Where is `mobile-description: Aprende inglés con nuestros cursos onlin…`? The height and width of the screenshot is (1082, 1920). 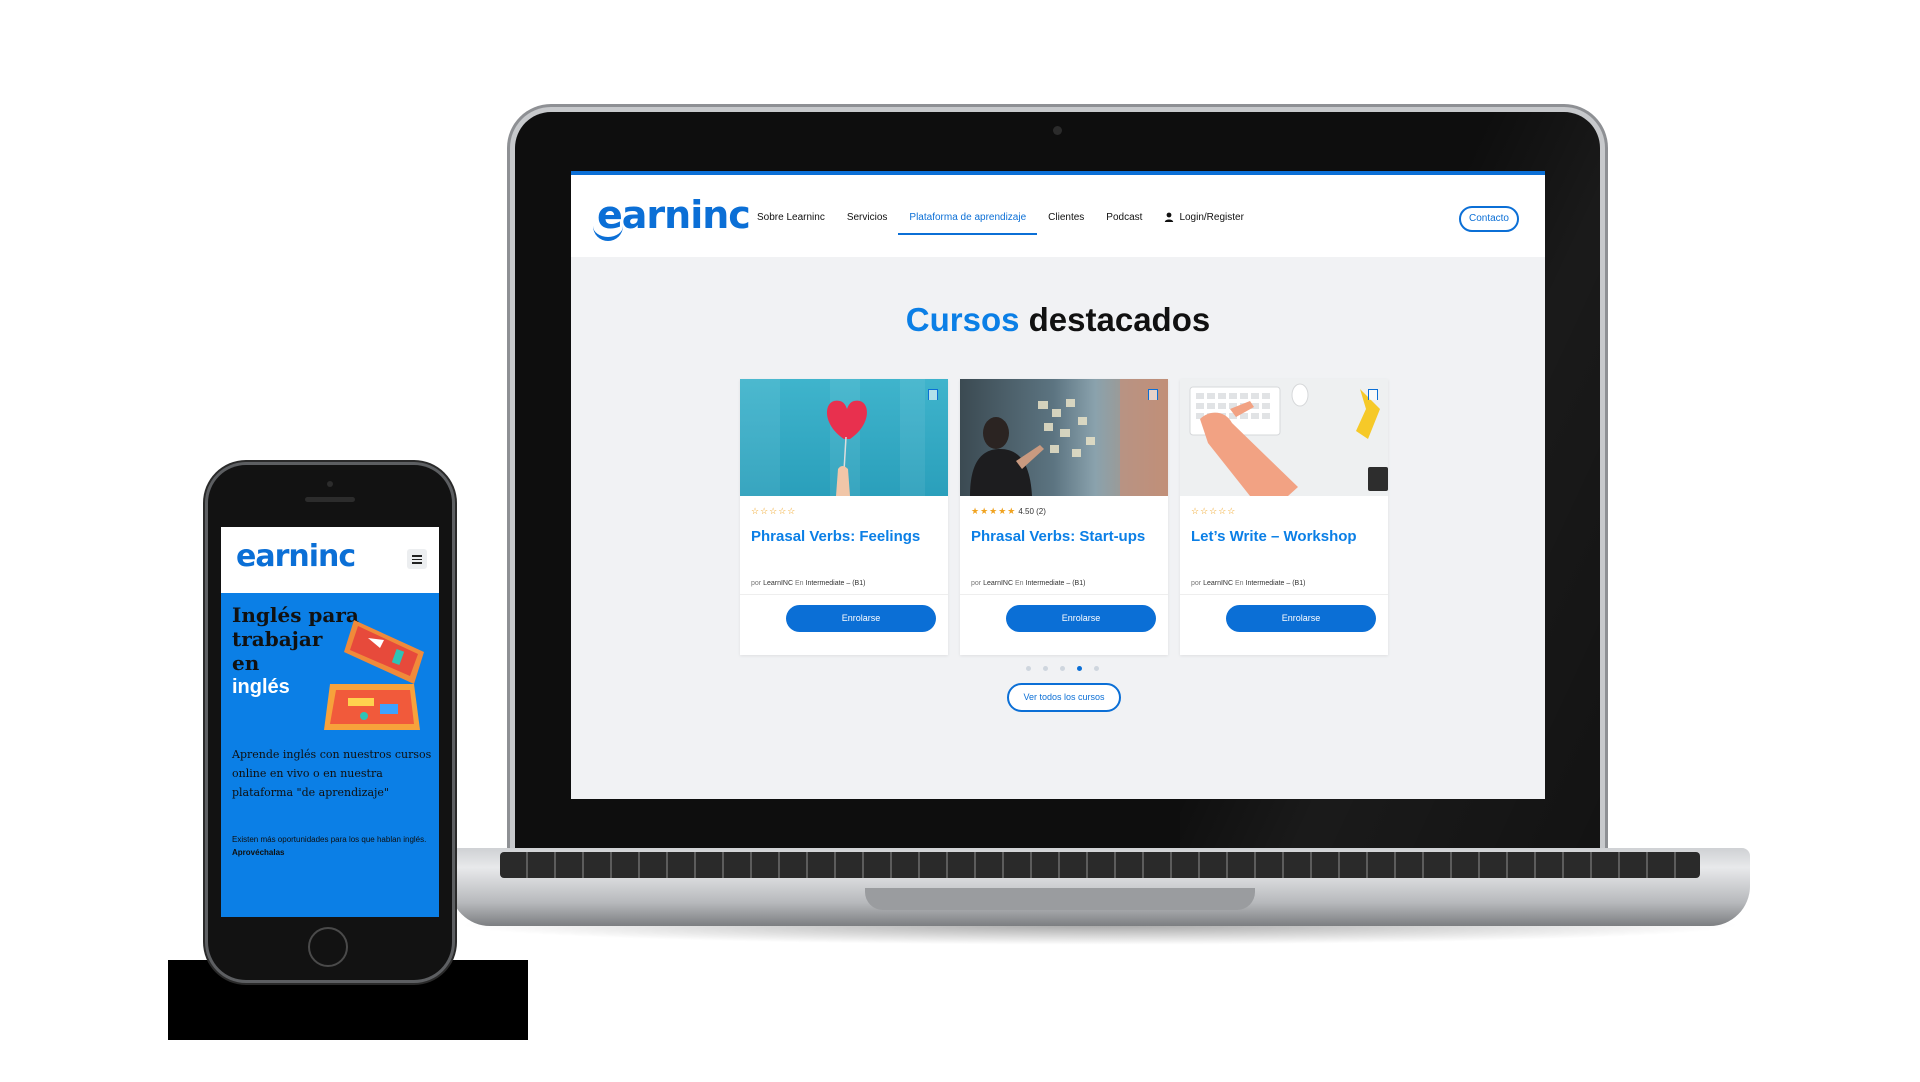
mobile-description: Aprende inglés con nuestros cursos onlin… is located at coordinates (332, 773).